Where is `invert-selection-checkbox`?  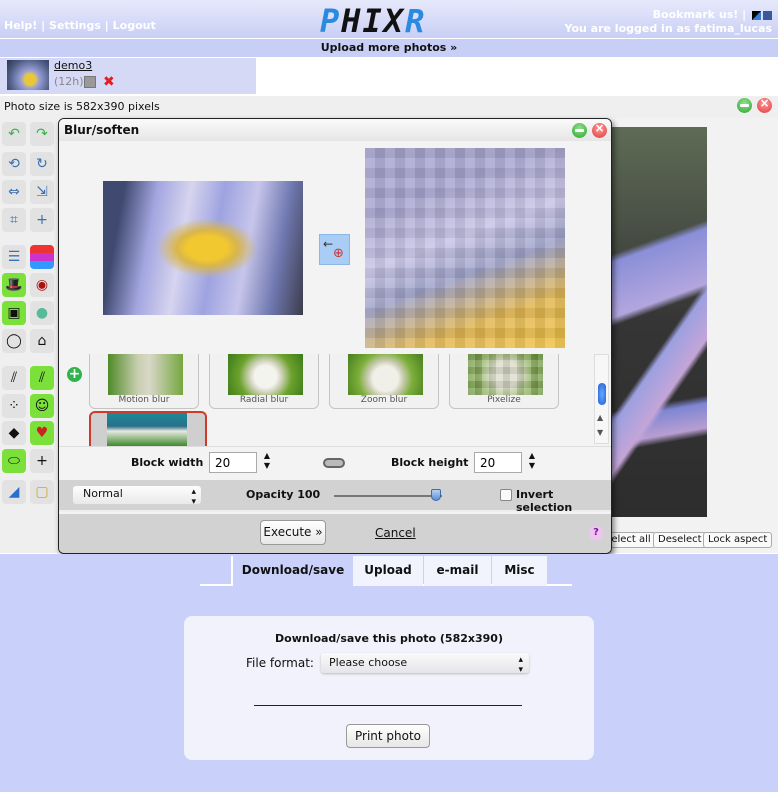
invert-selection-checkbox is located at coordinates (506, 495).